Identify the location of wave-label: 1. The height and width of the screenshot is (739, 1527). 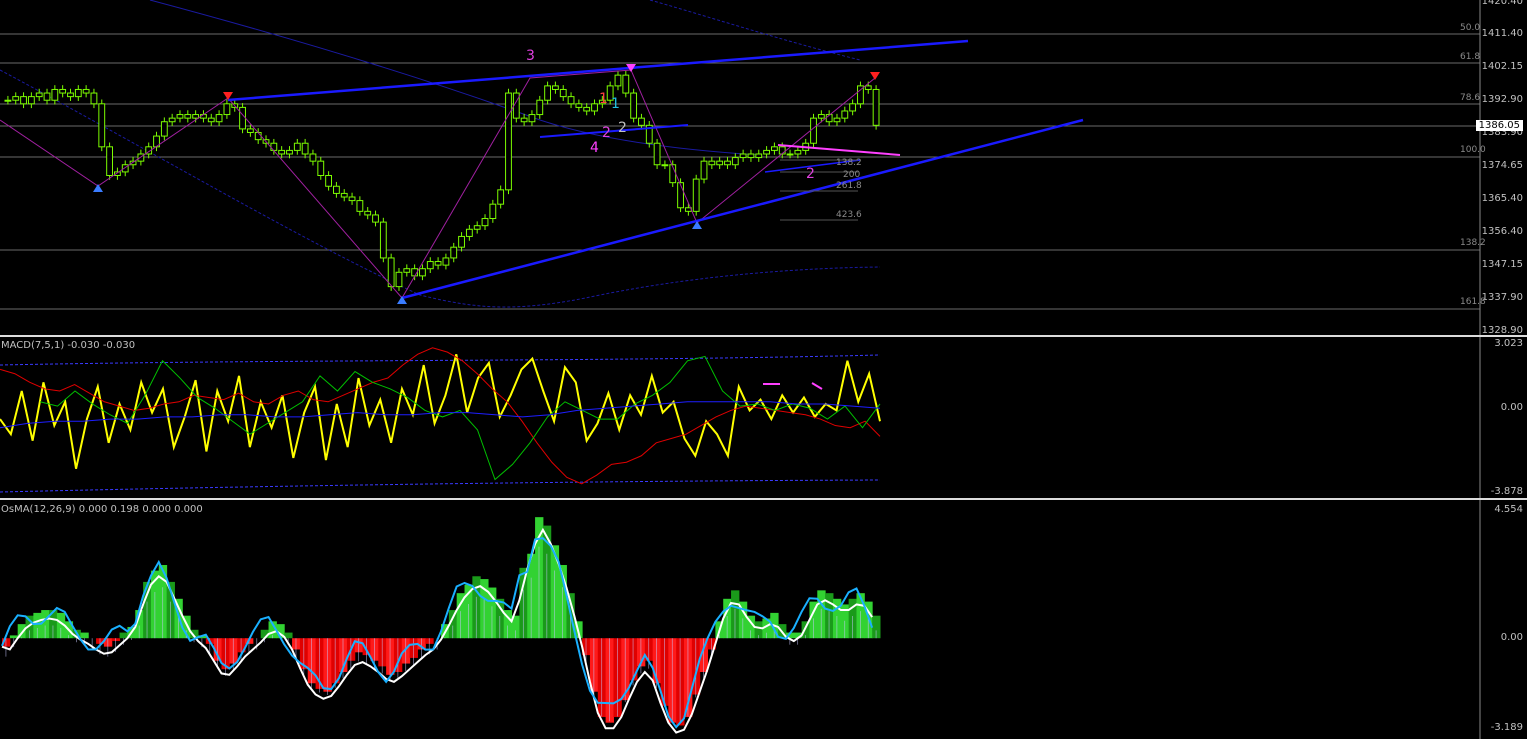
(603, 99).